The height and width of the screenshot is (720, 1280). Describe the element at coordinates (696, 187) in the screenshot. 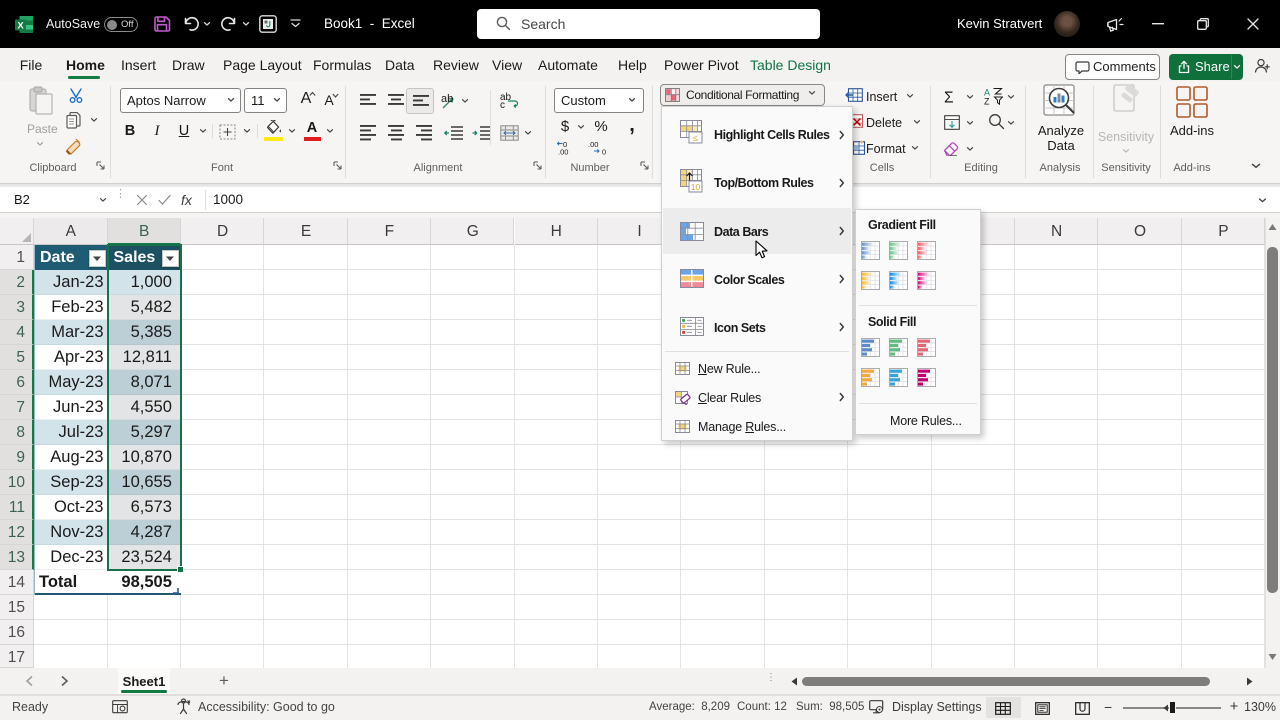

I see `svg-text: 10` at that location.